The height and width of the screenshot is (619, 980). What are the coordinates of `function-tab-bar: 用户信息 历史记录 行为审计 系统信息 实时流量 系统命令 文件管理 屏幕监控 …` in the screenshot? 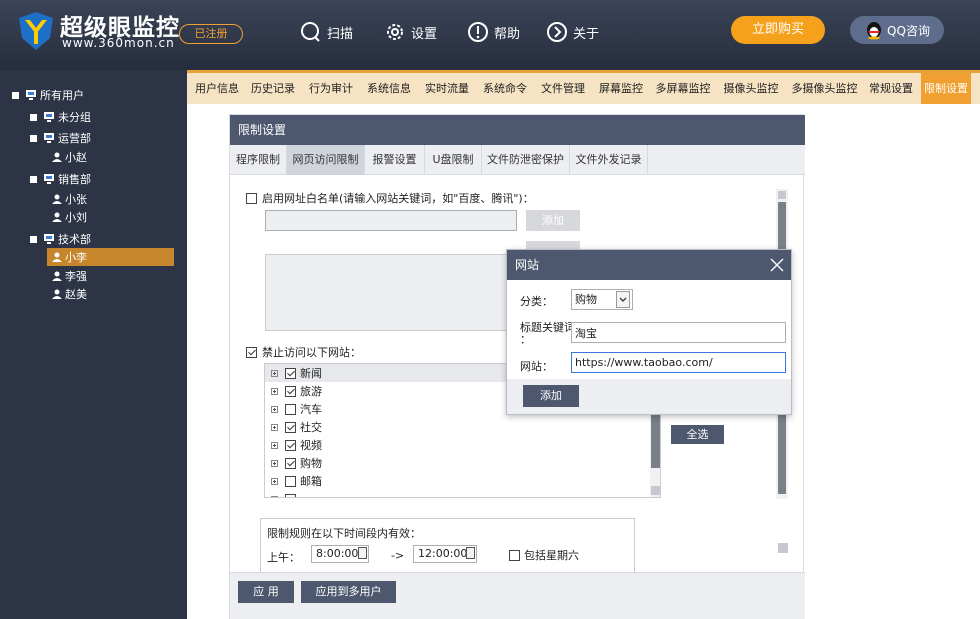 It's located at (583, 87).